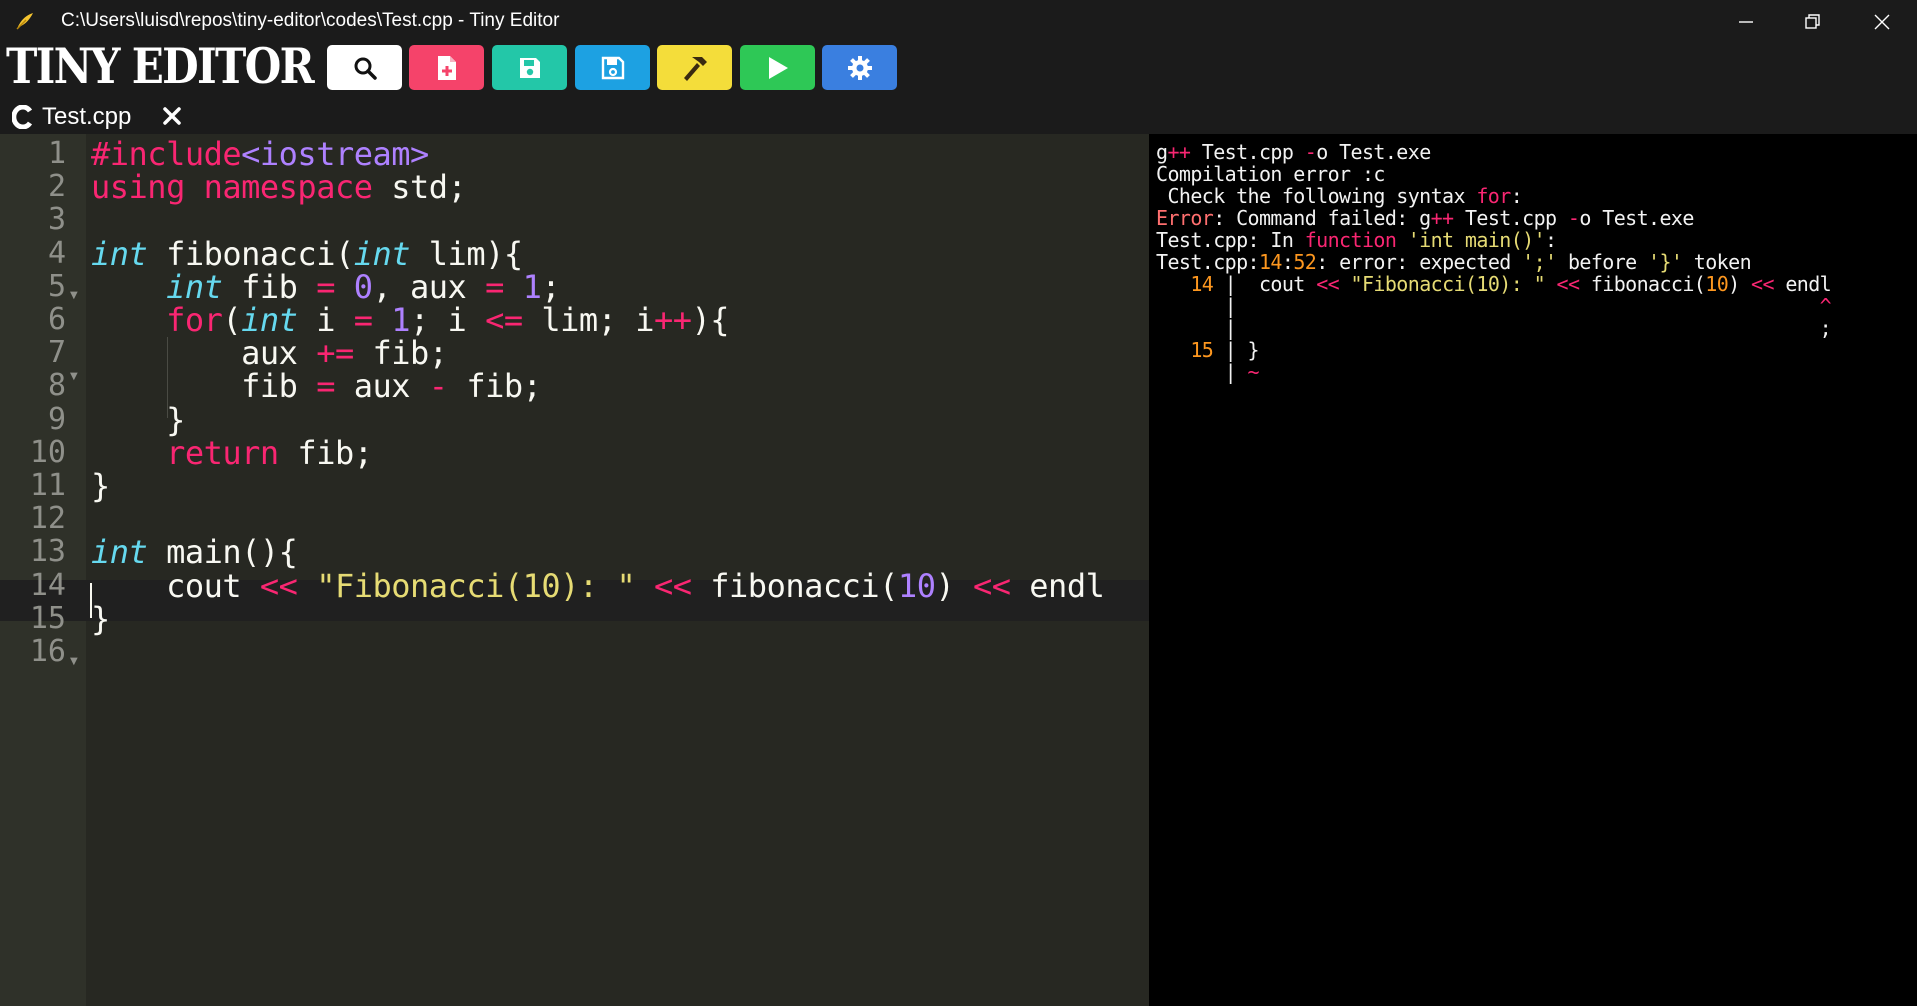 The height and width of the screenshot is (1006, 1917). I want to click on save-as-button, so click(612, 67).